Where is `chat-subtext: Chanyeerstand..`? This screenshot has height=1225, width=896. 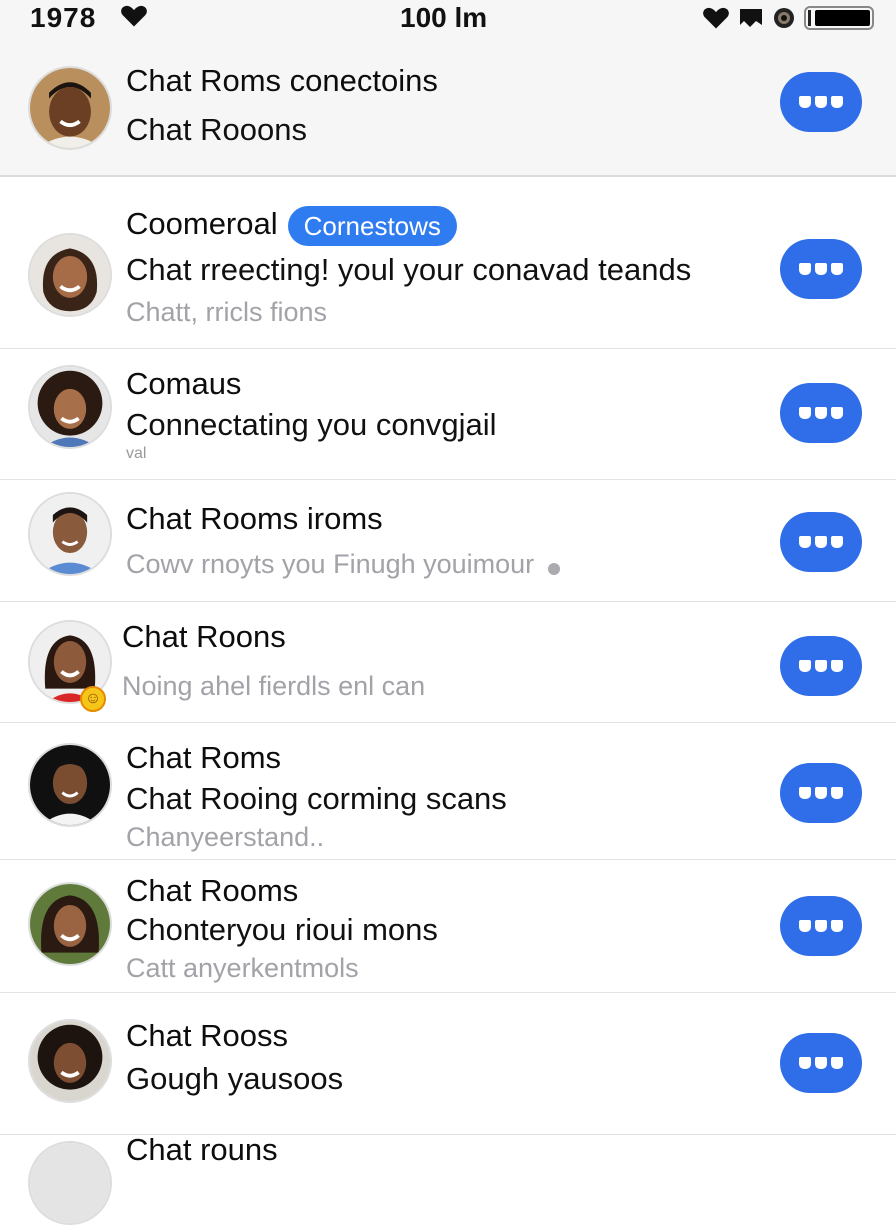
chat-subtext: Chanyeerstand.. is located at coordinates (225, 837).